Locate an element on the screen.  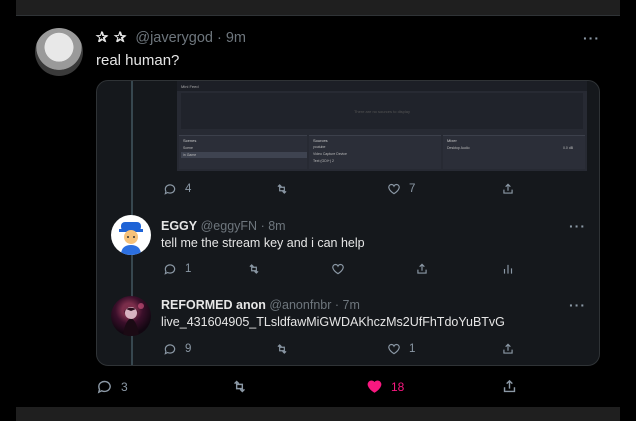
obs-preview: There are no sources to display is located at coordinates (382, 111).